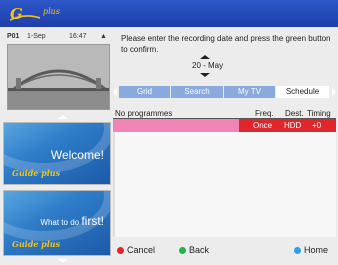  I want to click on column-programmes: No programmes, so click(144, 113).